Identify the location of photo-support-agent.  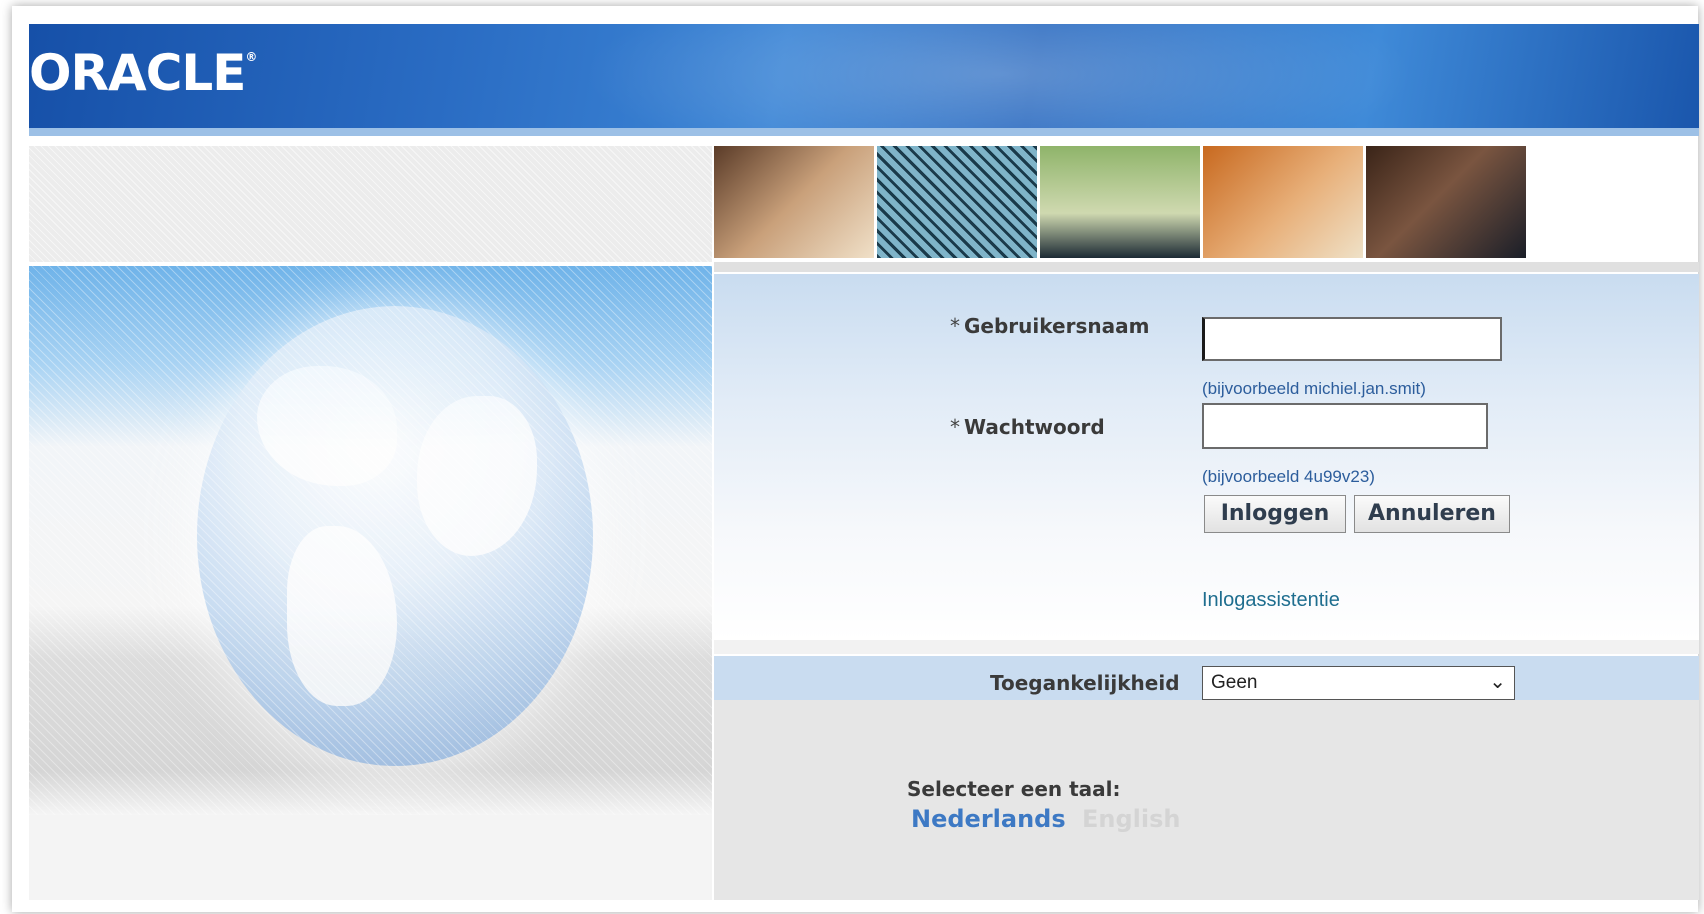
(1283, 202).